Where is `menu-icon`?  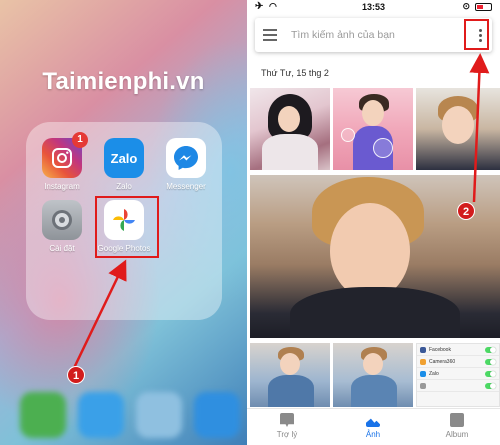
menu-icon is located at coordinates (270, 35).